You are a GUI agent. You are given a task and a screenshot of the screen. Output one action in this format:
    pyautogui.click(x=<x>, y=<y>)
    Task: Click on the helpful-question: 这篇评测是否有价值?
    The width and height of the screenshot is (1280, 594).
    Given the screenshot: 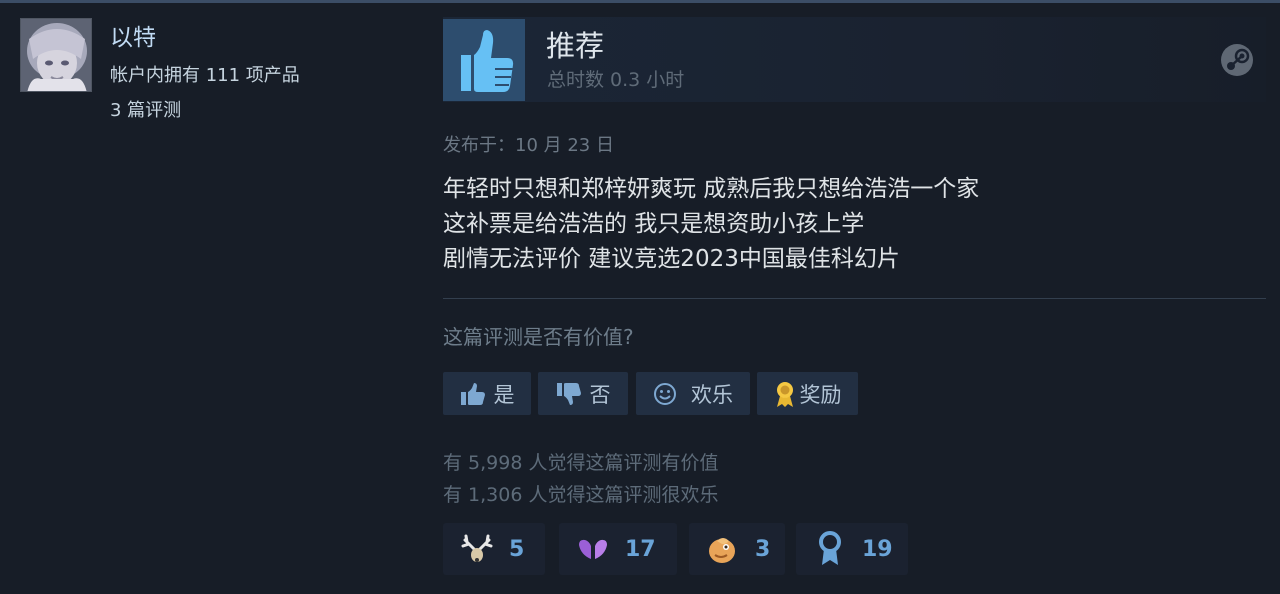 What is the action you would take?
    pyautogui.click(x=538, y=337)
    